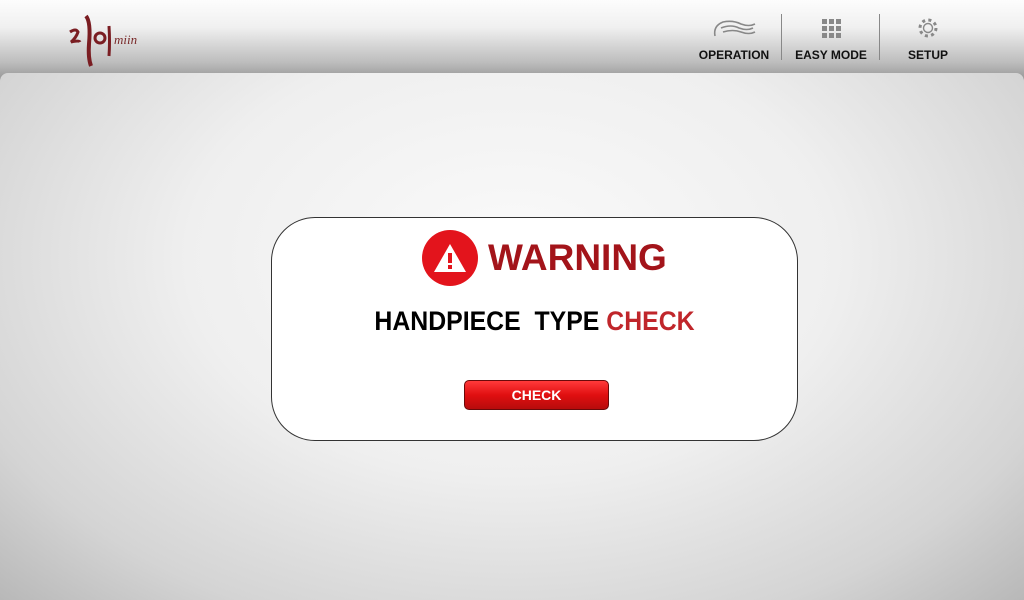 Image resolution: width=1024 pixels, height=600 pixels. What do you see at coordinates (450, 258) in the screenshot?
I see `warning-icon` at bounding box center [450, 258].